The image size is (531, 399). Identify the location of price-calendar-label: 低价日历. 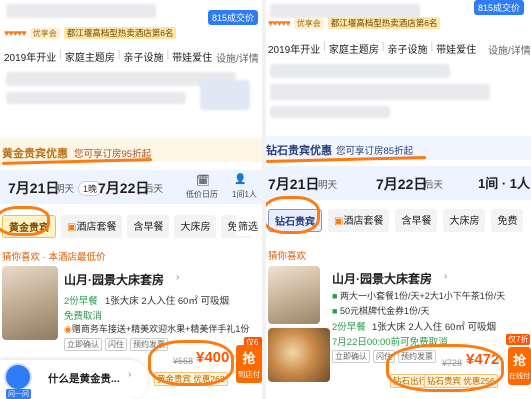
(202, 194).